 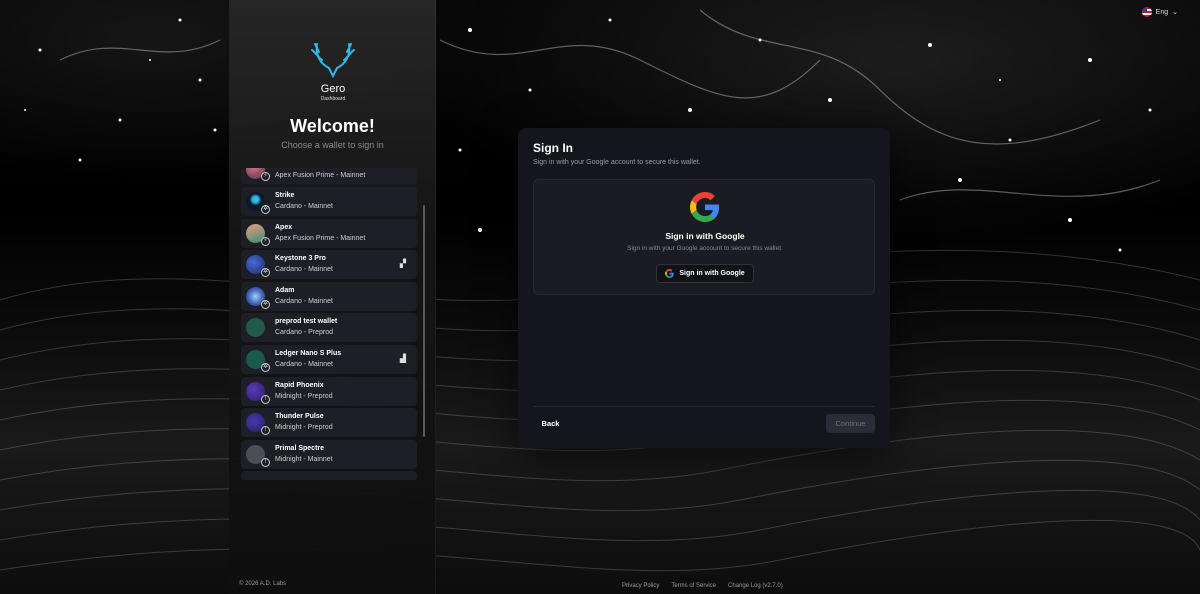 What do you see at coordinates (329, 359) in the screenshot?
I see `wallet-item: ✲ Ledger Nano S Plus Cardano - Mainnet ▟` at bounding box center [329, 359].